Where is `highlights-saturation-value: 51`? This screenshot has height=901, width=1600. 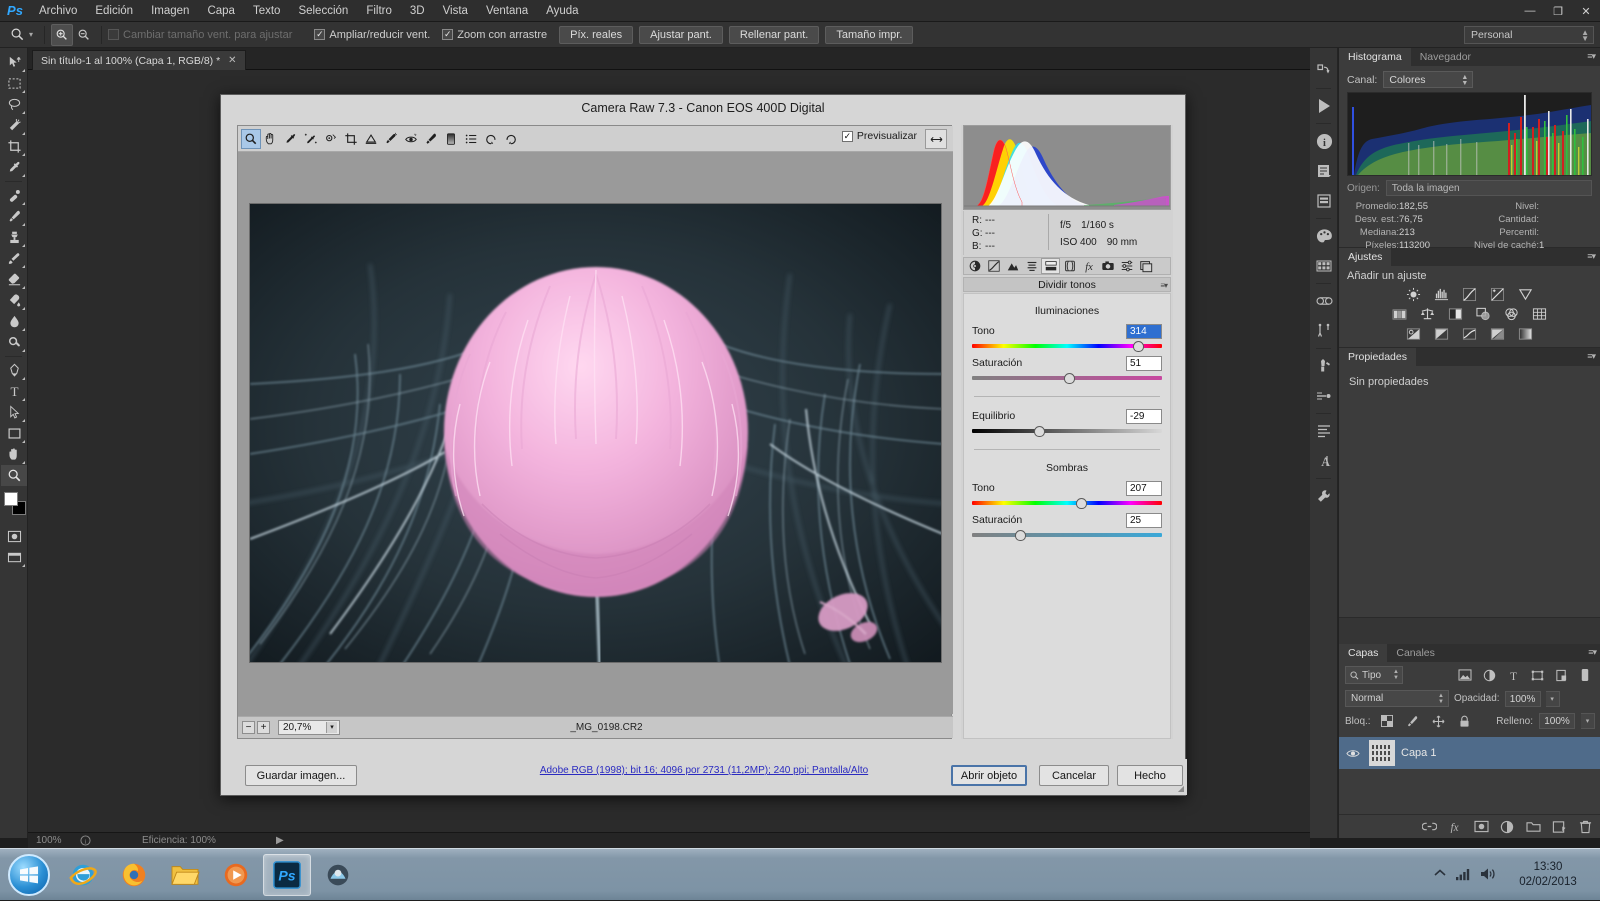 highlights-saturation-value: 51 is located at coordinates (1144, 363).